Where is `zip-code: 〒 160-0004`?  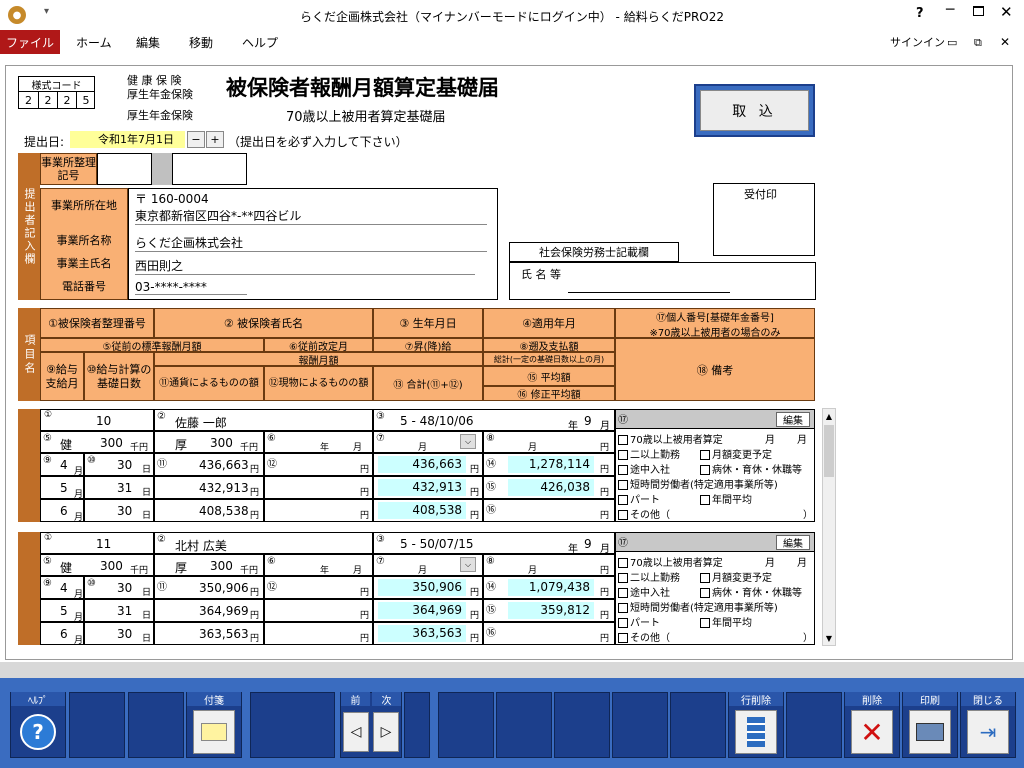 zip-code: 〒 160-0004 is located at coordinates (172, 198).